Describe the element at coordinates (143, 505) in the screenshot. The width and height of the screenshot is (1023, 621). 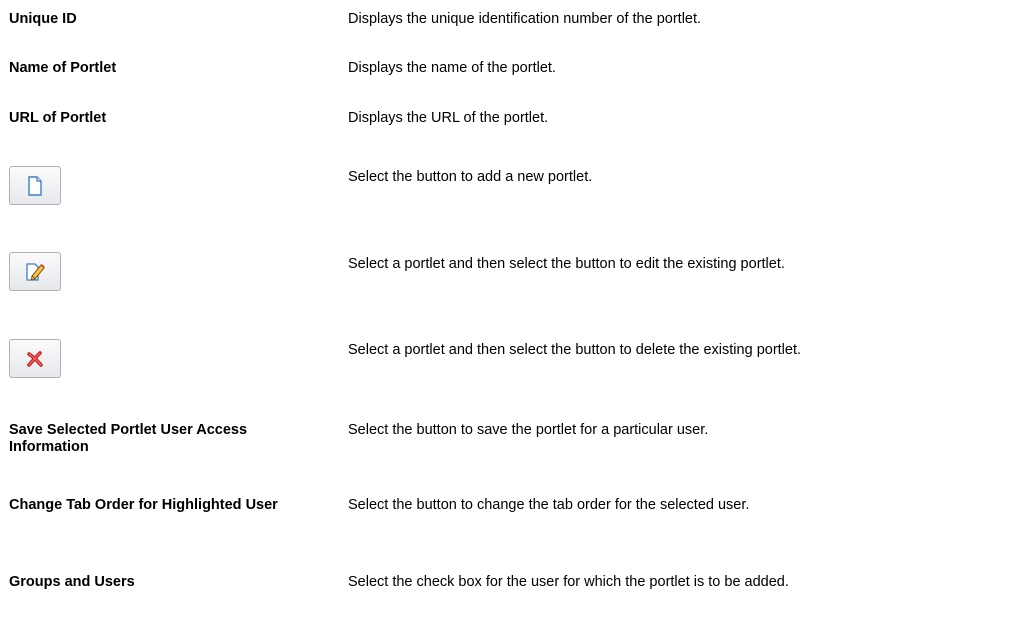
I see `term-change-tab-order: Change Tab Order for Highlighted User` at that location.